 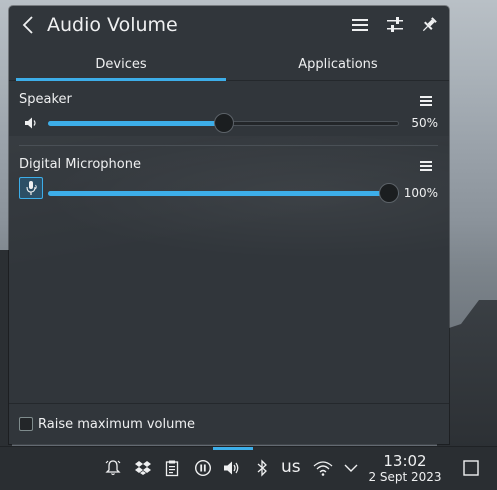 I want to click on volume-percent-label: 100%, so click(x=420, y=193).